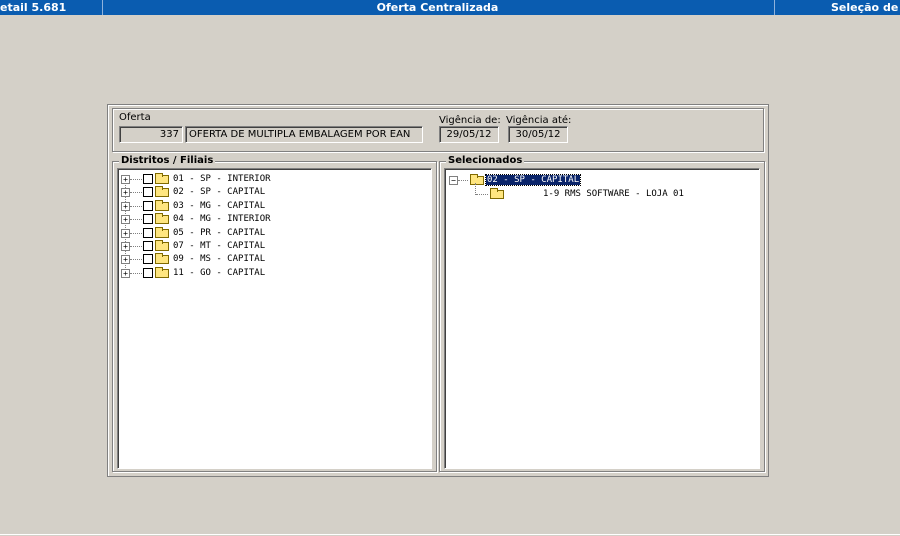 The height and width of the screenshot is (536, 900). What do you see at coordinates (167, 161) in the screenshot?
I see `distritos-title: Distritos / Filiais` at bounding box center [167, 161].